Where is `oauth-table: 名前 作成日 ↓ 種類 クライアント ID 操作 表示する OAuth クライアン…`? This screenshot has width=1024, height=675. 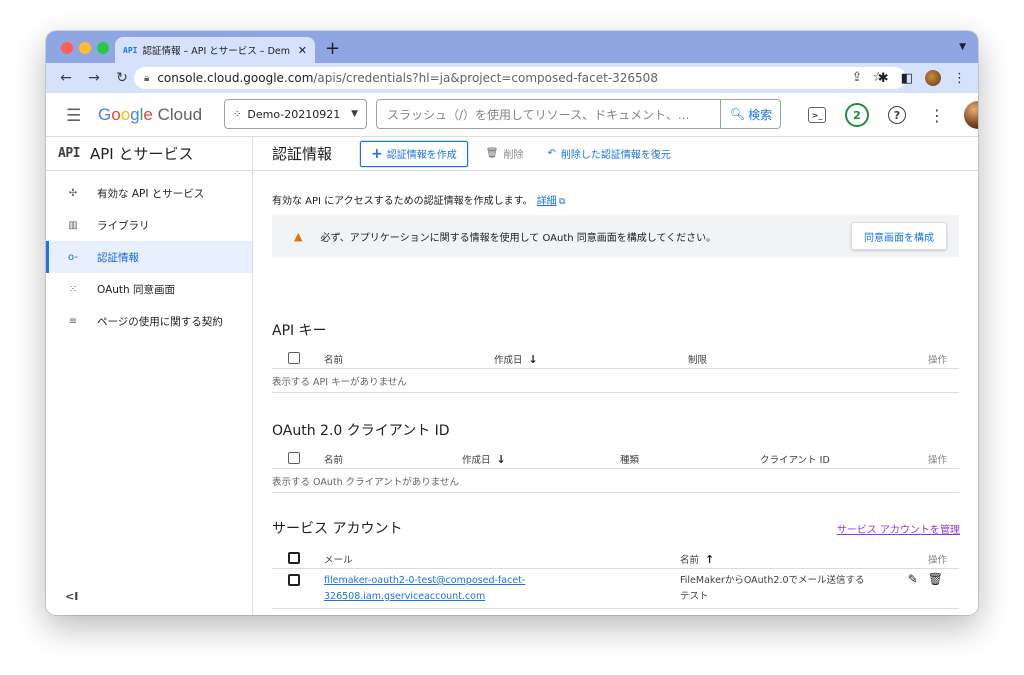 oauth-table: 名前 作成日 ↓ 種類 クライアント ID 操作 表示する OAuth クライアン… is located at coordinates (615, 470).